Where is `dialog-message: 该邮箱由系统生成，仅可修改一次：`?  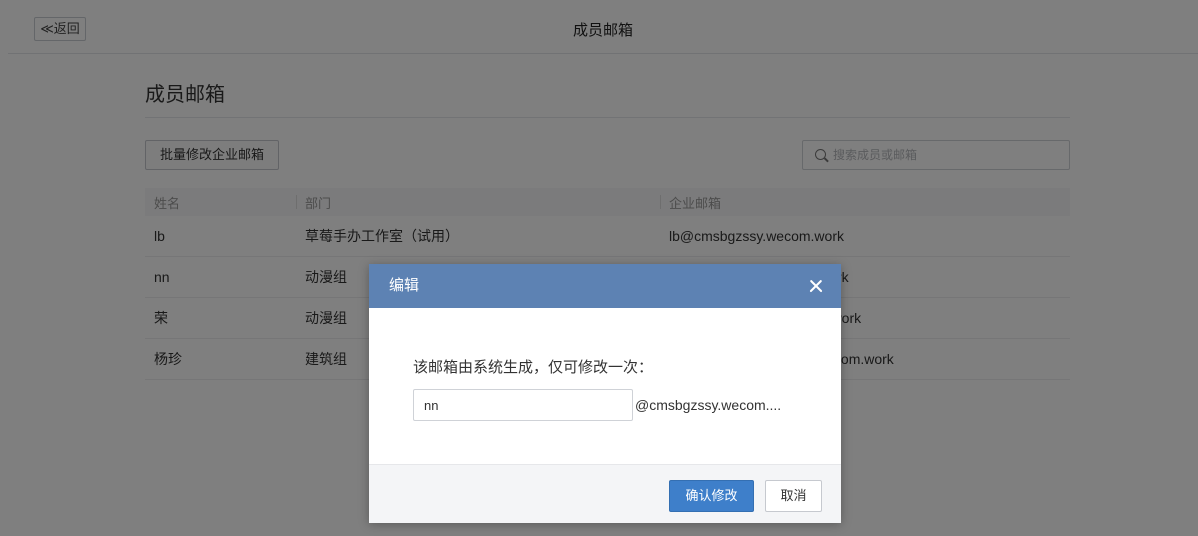 dialog-message: 该邮箱由系统生成，仅可修改一次： is located at coordinates (533, 367).